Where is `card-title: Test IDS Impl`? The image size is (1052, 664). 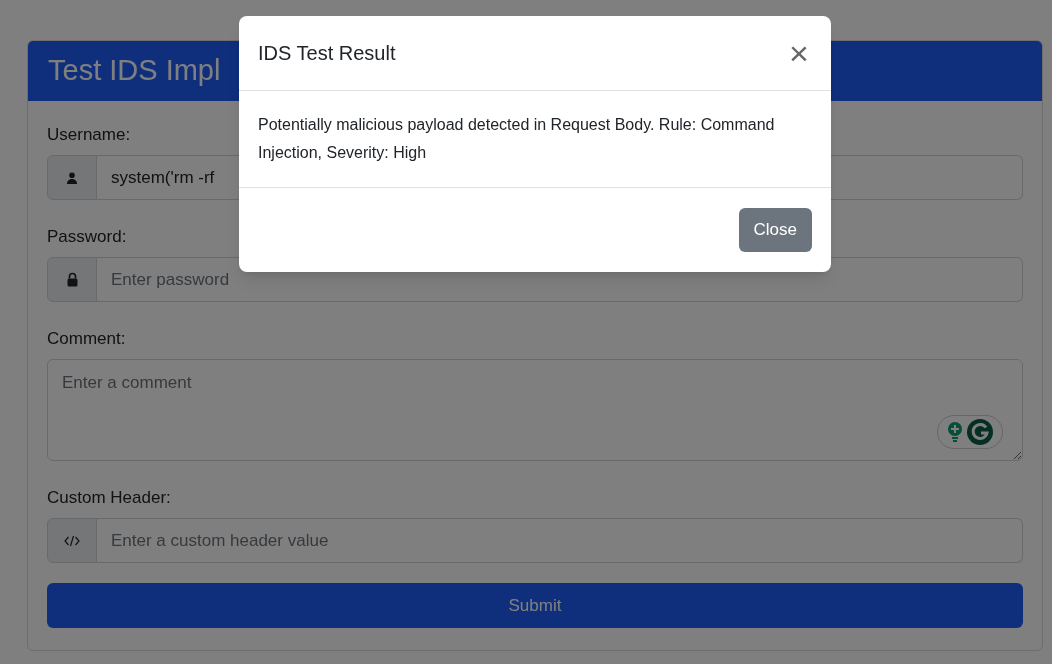 card-title: Test IDS Impl is located at coordinates (134, 71).